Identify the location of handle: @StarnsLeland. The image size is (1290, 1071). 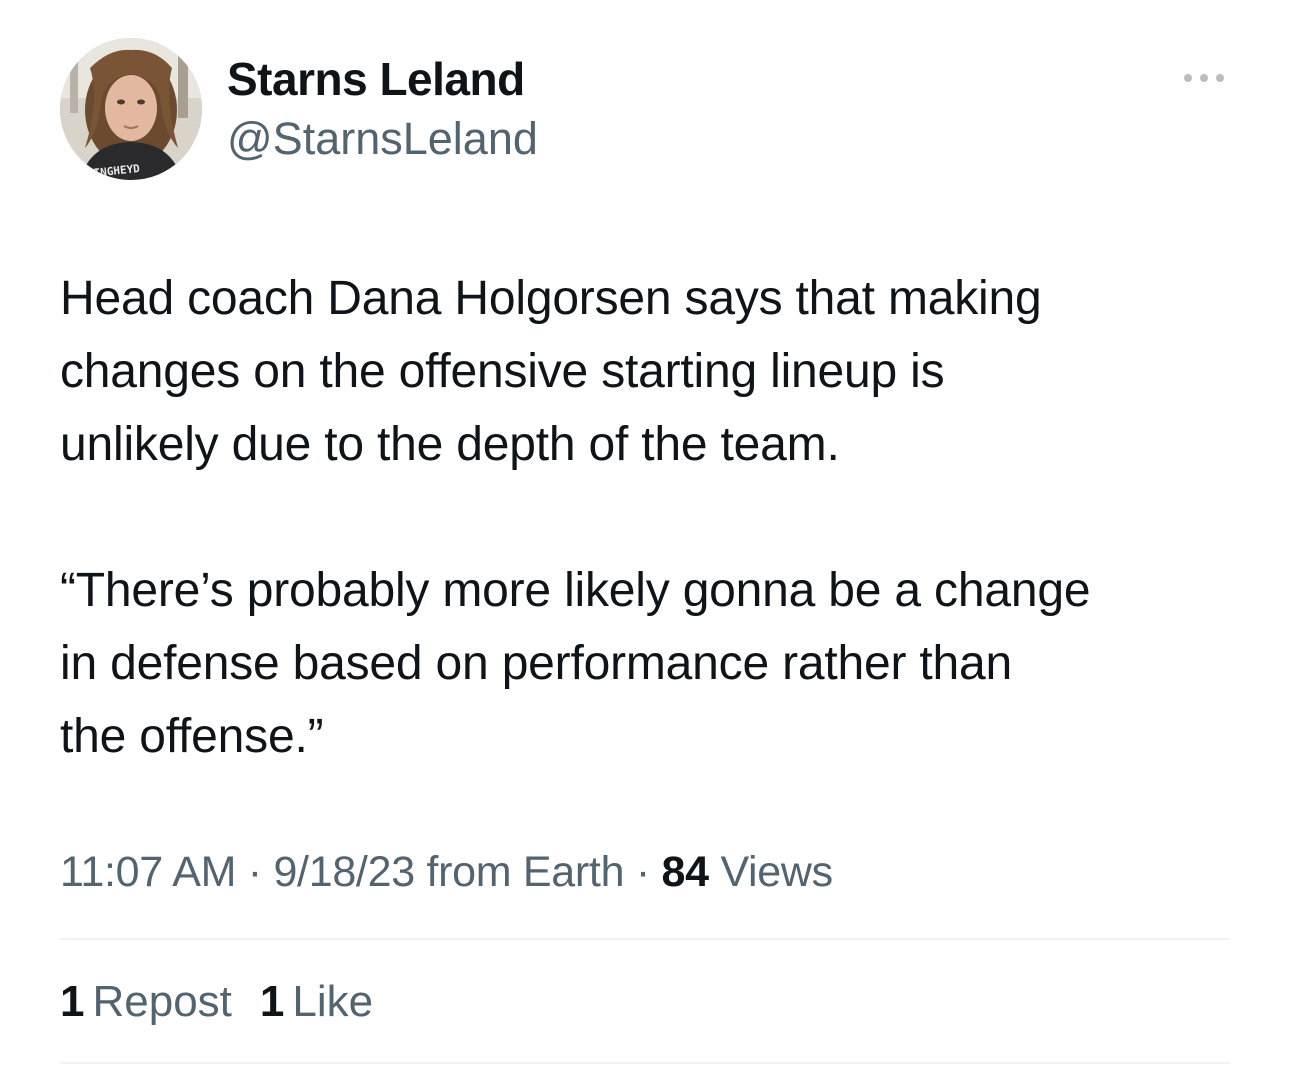
(382, 139).